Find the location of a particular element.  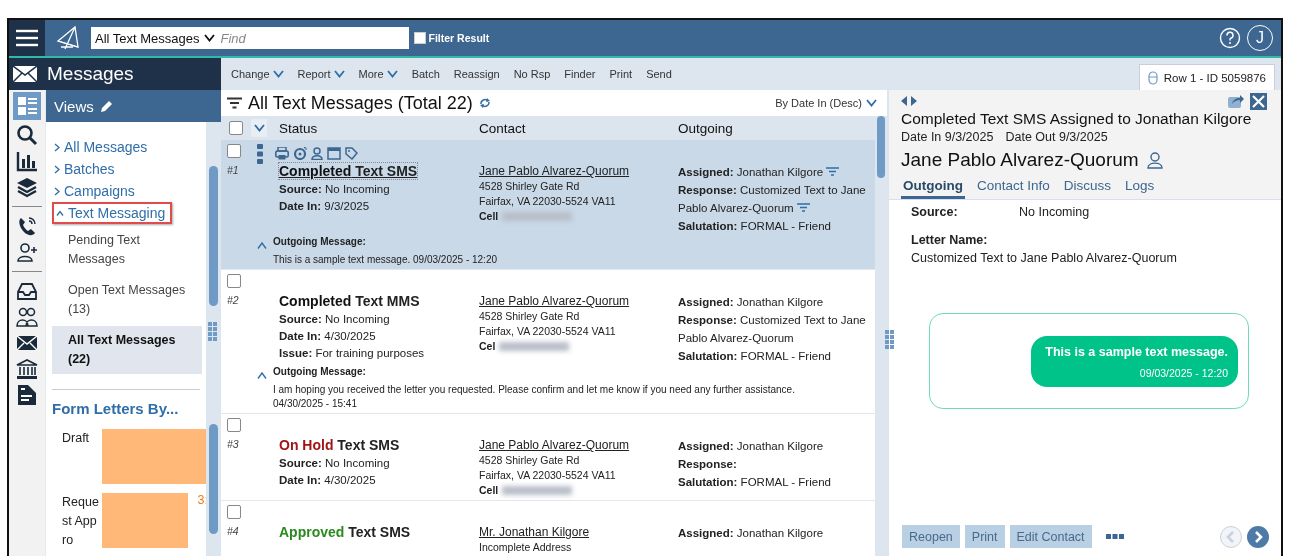

tab: Contact Info is located at coordinates (1013, 187).